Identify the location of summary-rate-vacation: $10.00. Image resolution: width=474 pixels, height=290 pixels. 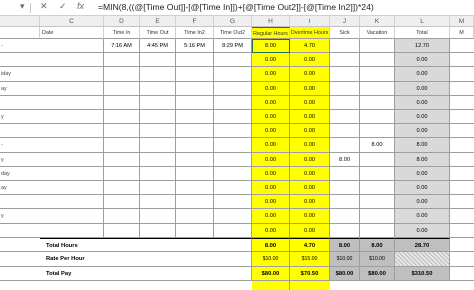
(377, 259).